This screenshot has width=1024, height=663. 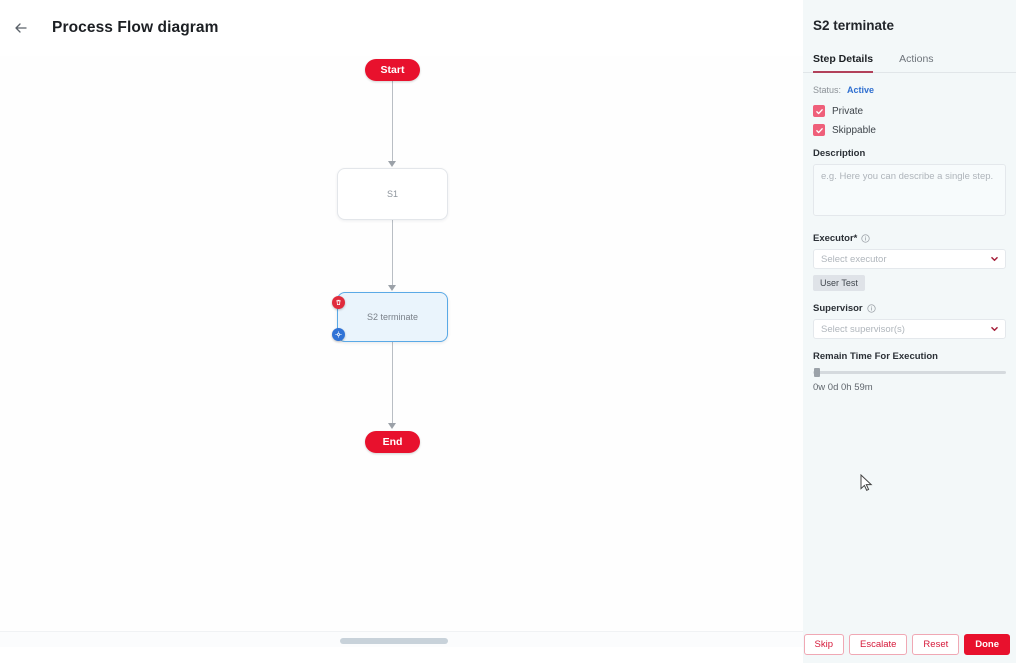 I want to click on executor-chip-user-test: User Test, so click(x=839, y=283).